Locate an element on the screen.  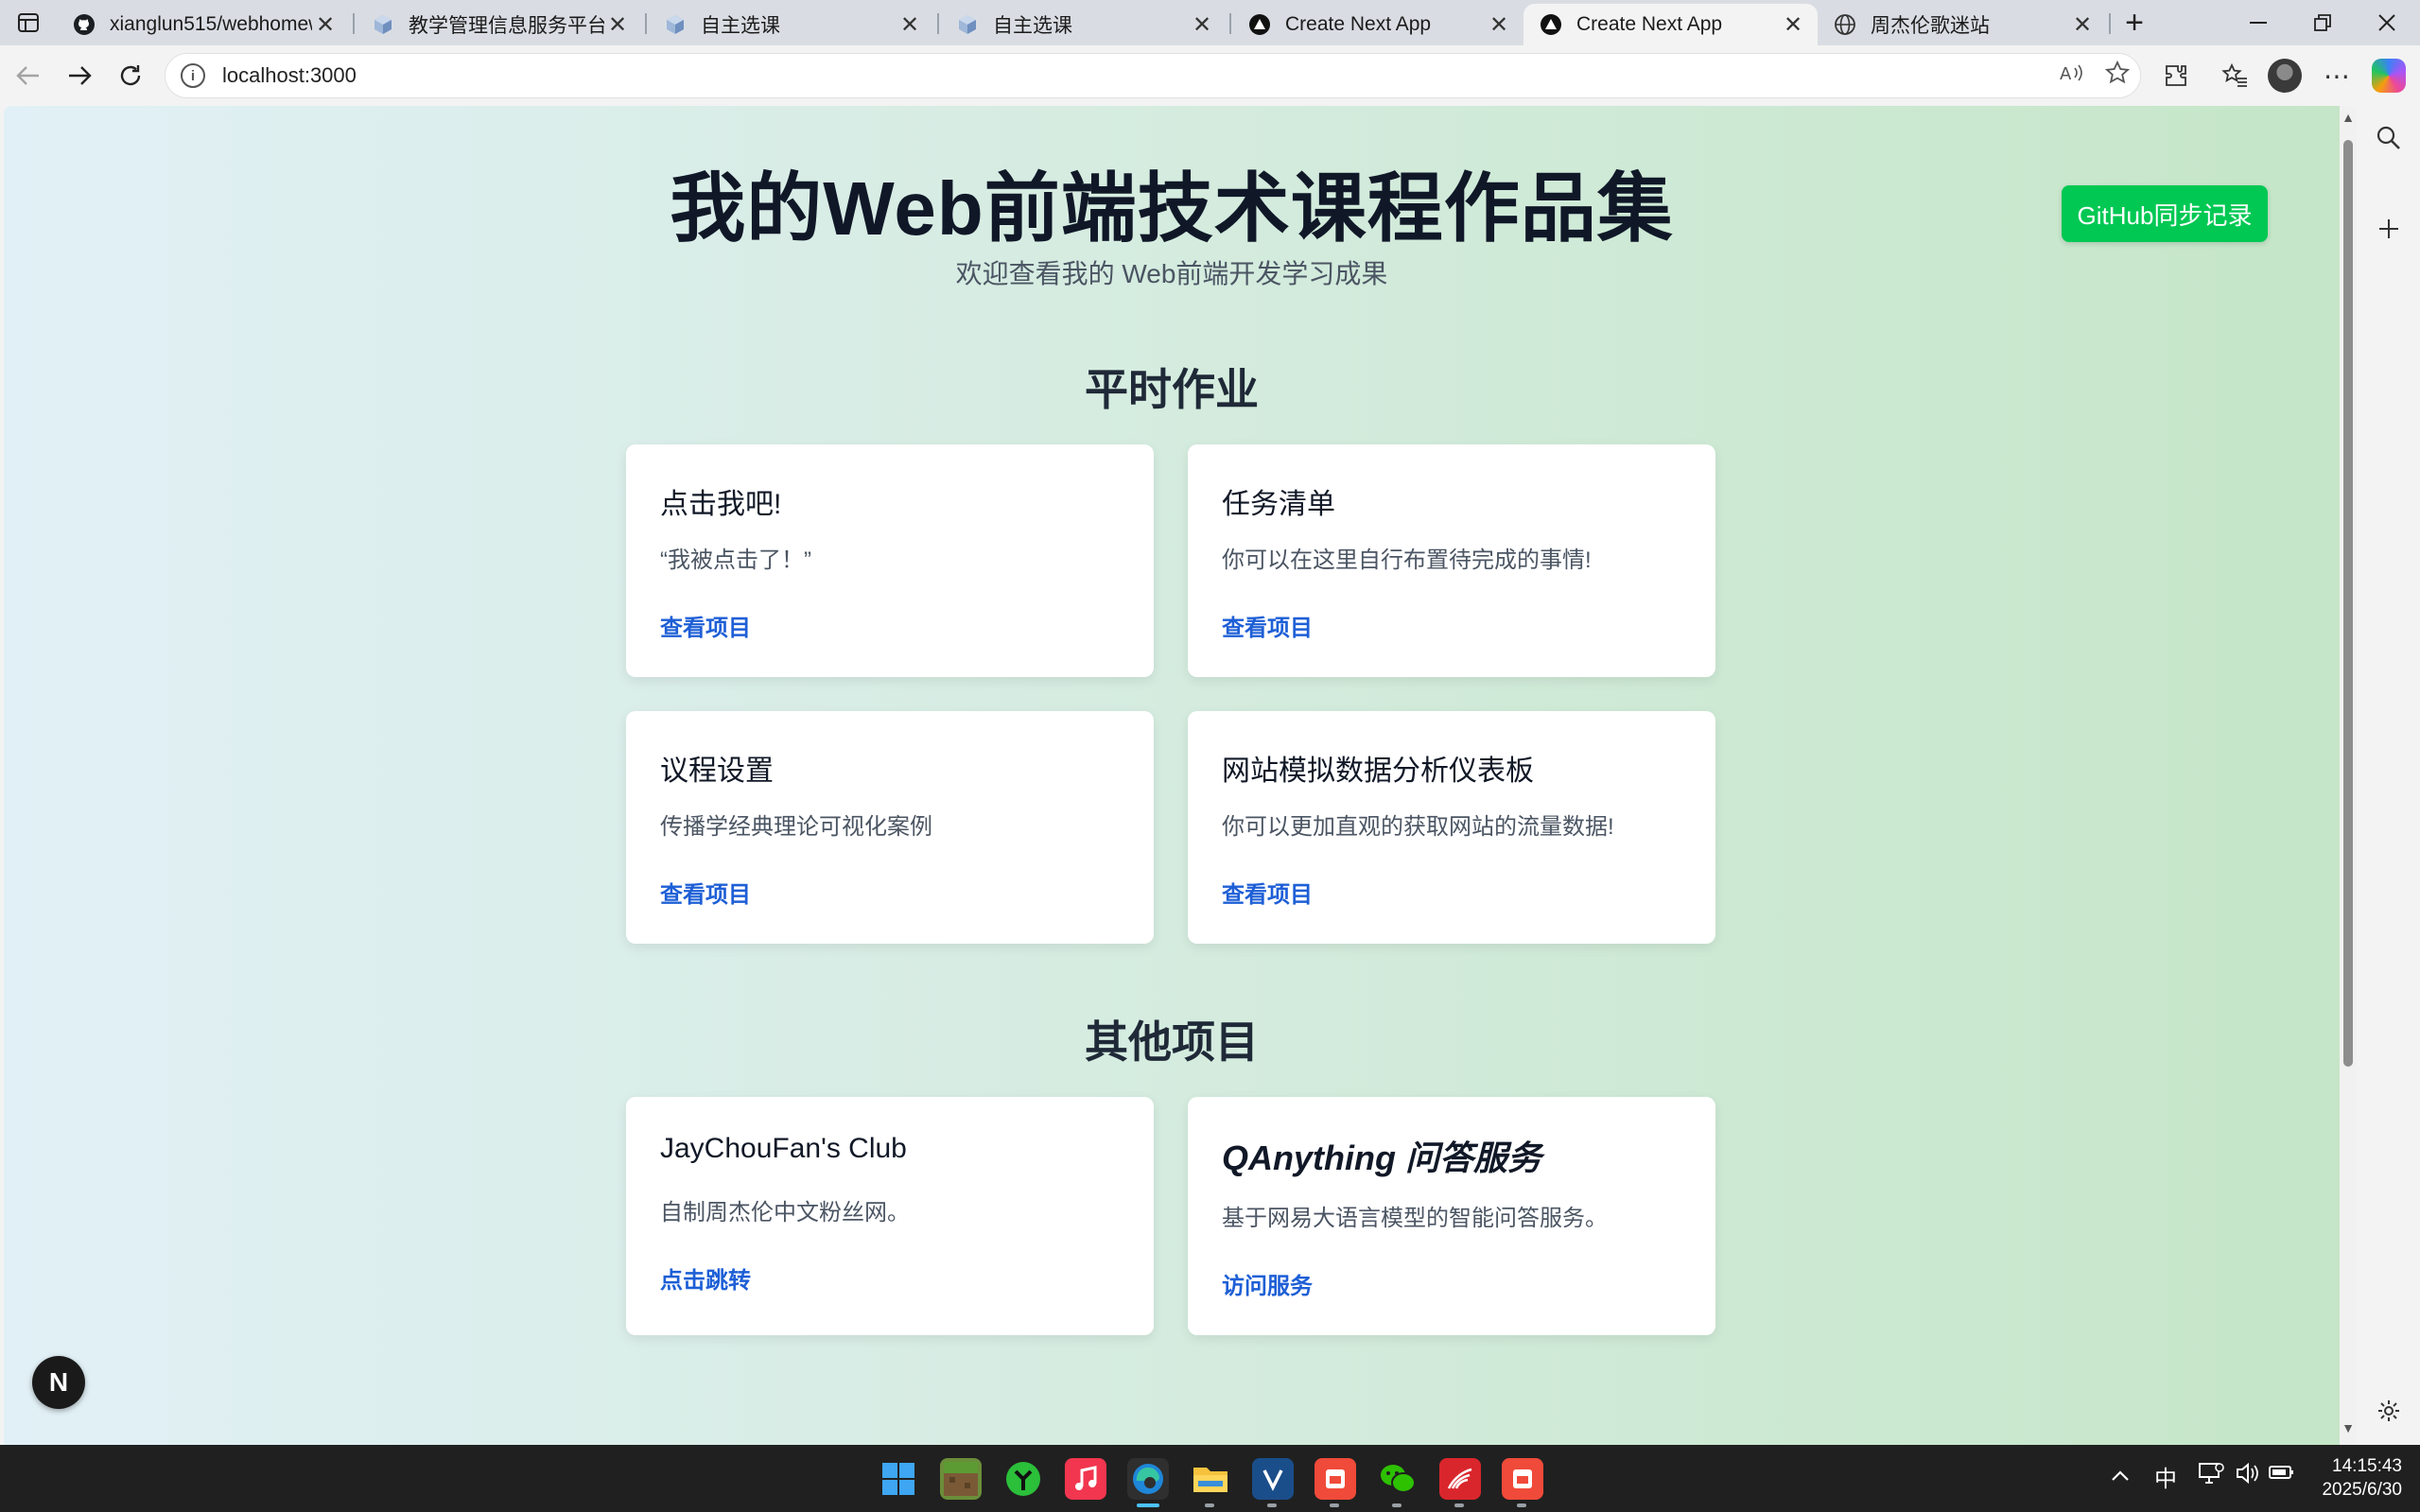
tab-title: Create Next App is located at coordinates (1359, 24).